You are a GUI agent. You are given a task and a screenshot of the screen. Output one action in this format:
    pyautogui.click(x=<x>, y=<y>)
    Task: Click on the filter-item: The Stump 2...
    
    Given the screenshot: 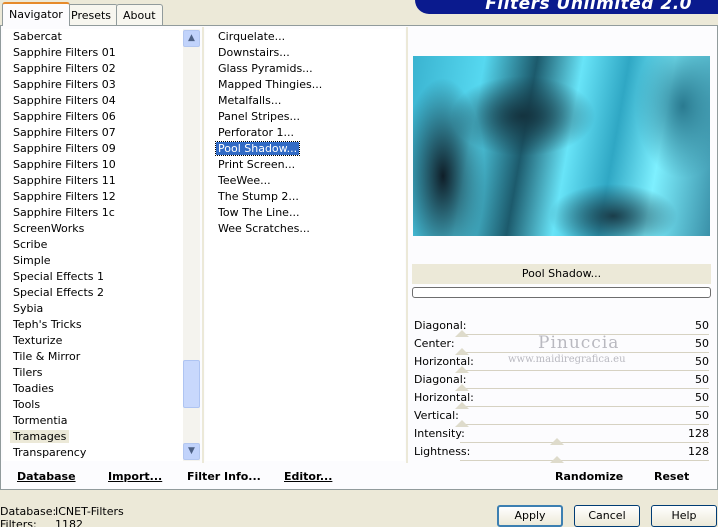 What is the action you would take?
    pyautogui.click(x=305, y=197)
    